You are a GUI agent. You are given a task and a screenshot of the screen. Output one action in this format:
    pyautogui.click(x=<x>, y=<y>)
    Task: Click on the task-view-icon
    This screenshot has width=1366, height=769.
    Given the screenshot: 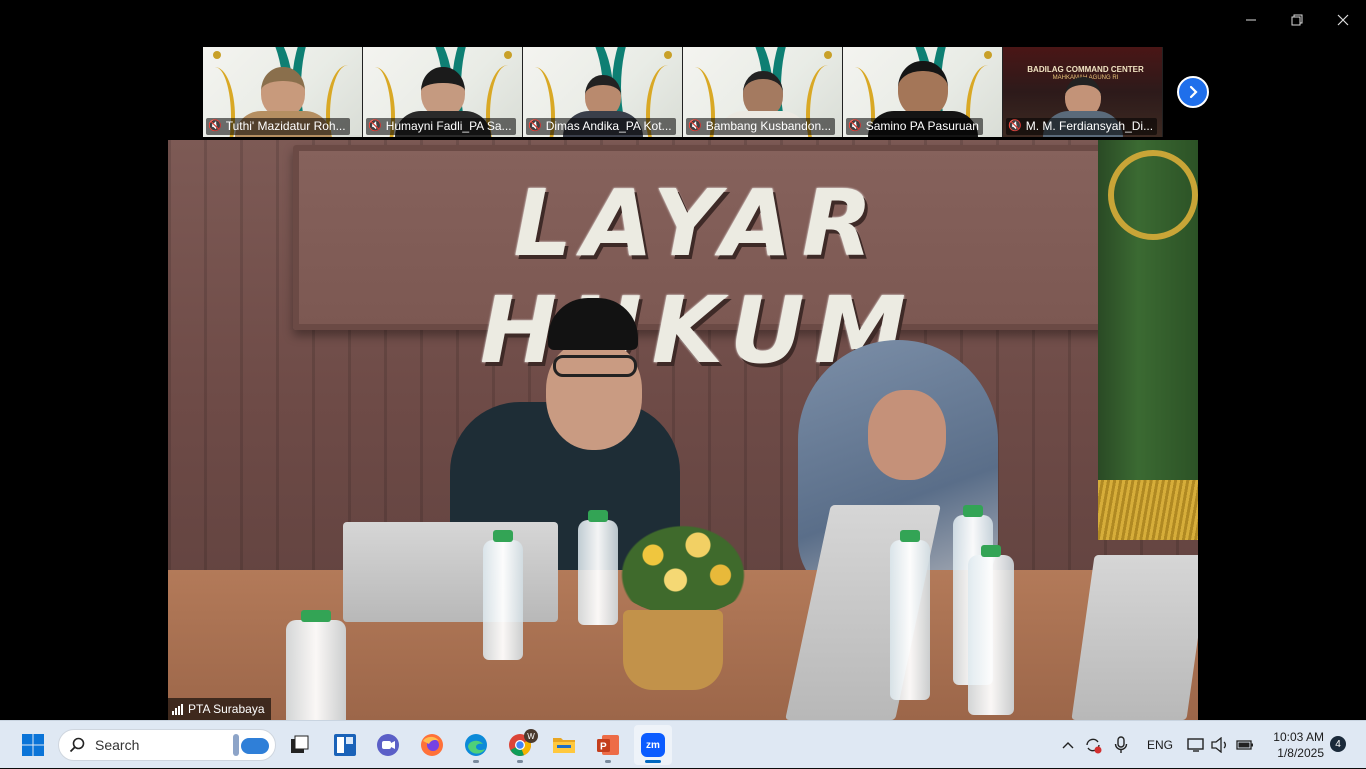 What is the action you would take?
    pyautogui.click(x=300, y=744)
    